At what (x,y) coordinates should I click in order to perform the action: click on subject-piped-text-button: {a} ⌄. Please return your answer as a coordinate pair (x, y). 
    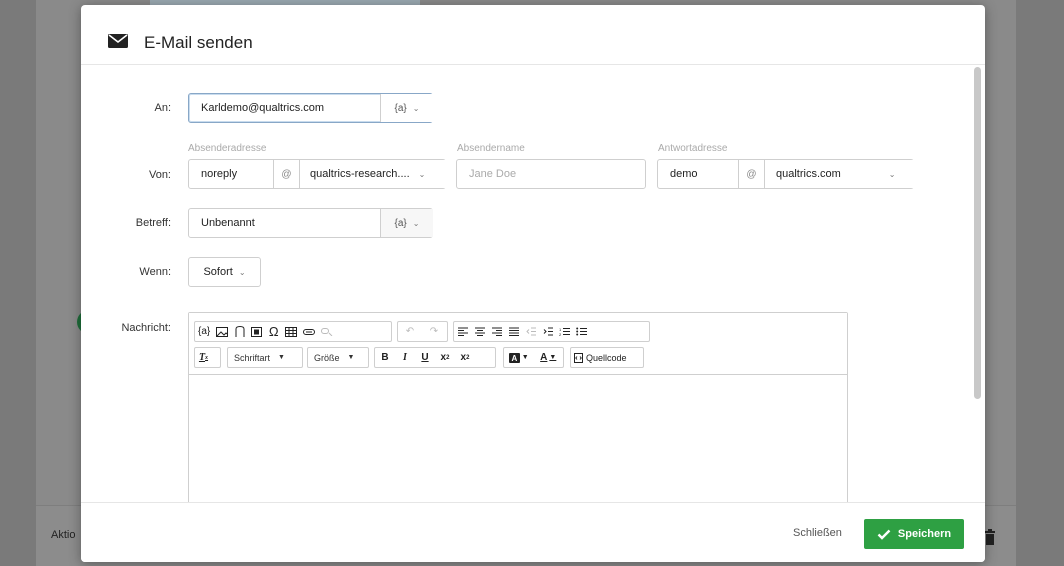
    Looking at the image, I should click on (406, 223).